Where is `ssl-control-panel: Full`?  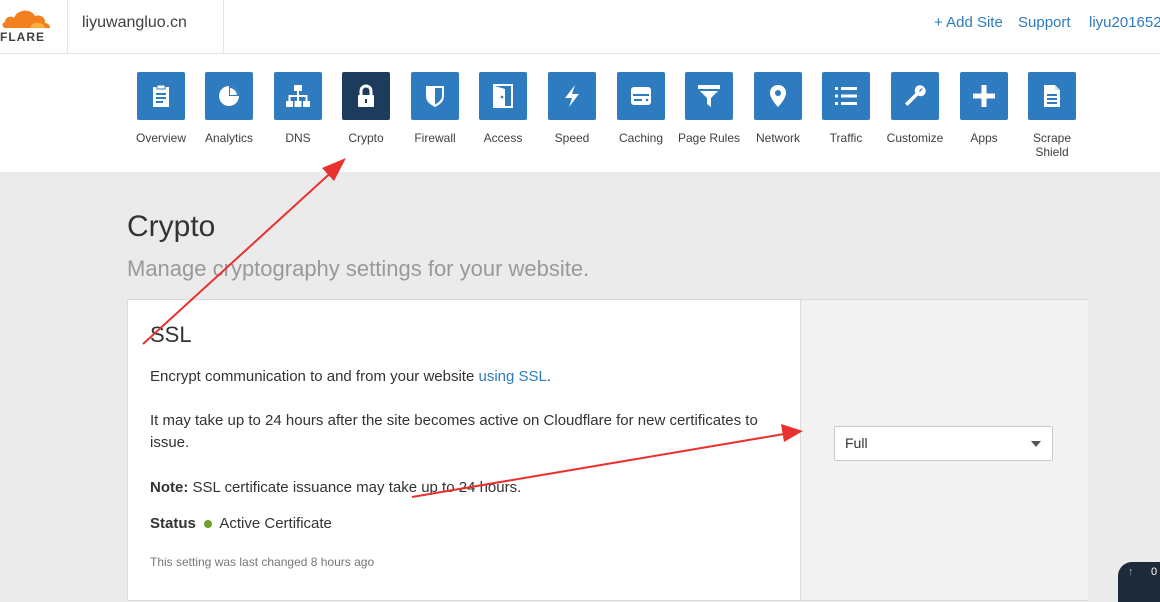
ssl-control-panel: Full is located at coordinates (944, 450).